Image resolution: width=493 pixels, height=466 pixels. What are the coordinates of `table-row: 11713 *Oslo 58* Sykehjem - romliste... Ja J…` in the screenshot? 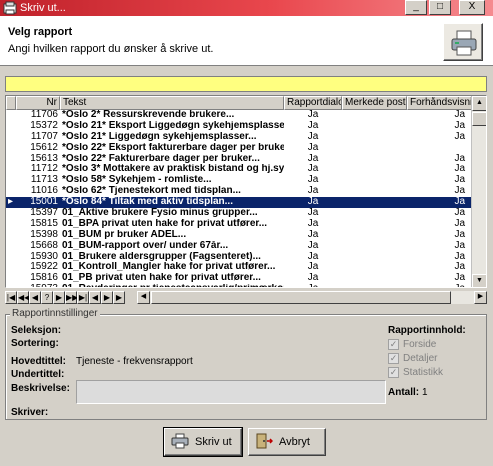 It's located at (239, 180).